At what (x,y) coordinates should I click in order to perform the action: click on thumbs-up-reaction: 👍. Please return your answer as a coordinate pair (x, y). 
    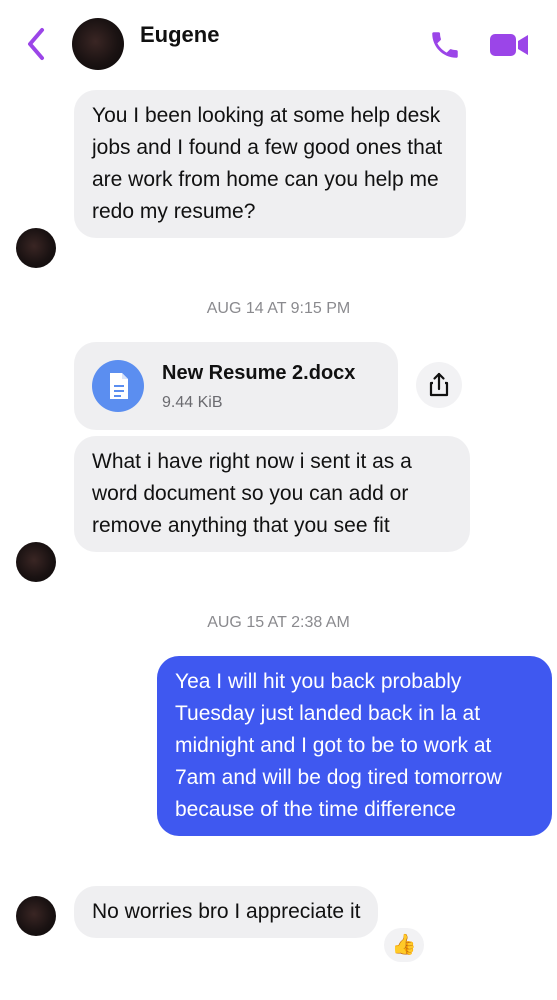
    Looking at the image, I should click on (404, 945).